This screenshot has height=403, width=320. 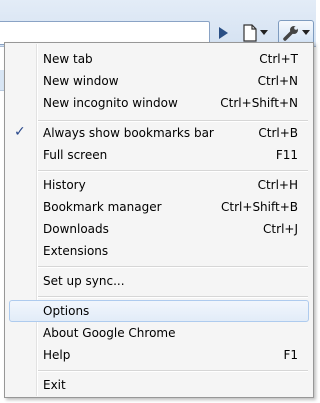 What do you see at coordinates (159, 251) in the screenshot?
I see `menu-item-extensions: Extensions` at bounding box center [159, 251].